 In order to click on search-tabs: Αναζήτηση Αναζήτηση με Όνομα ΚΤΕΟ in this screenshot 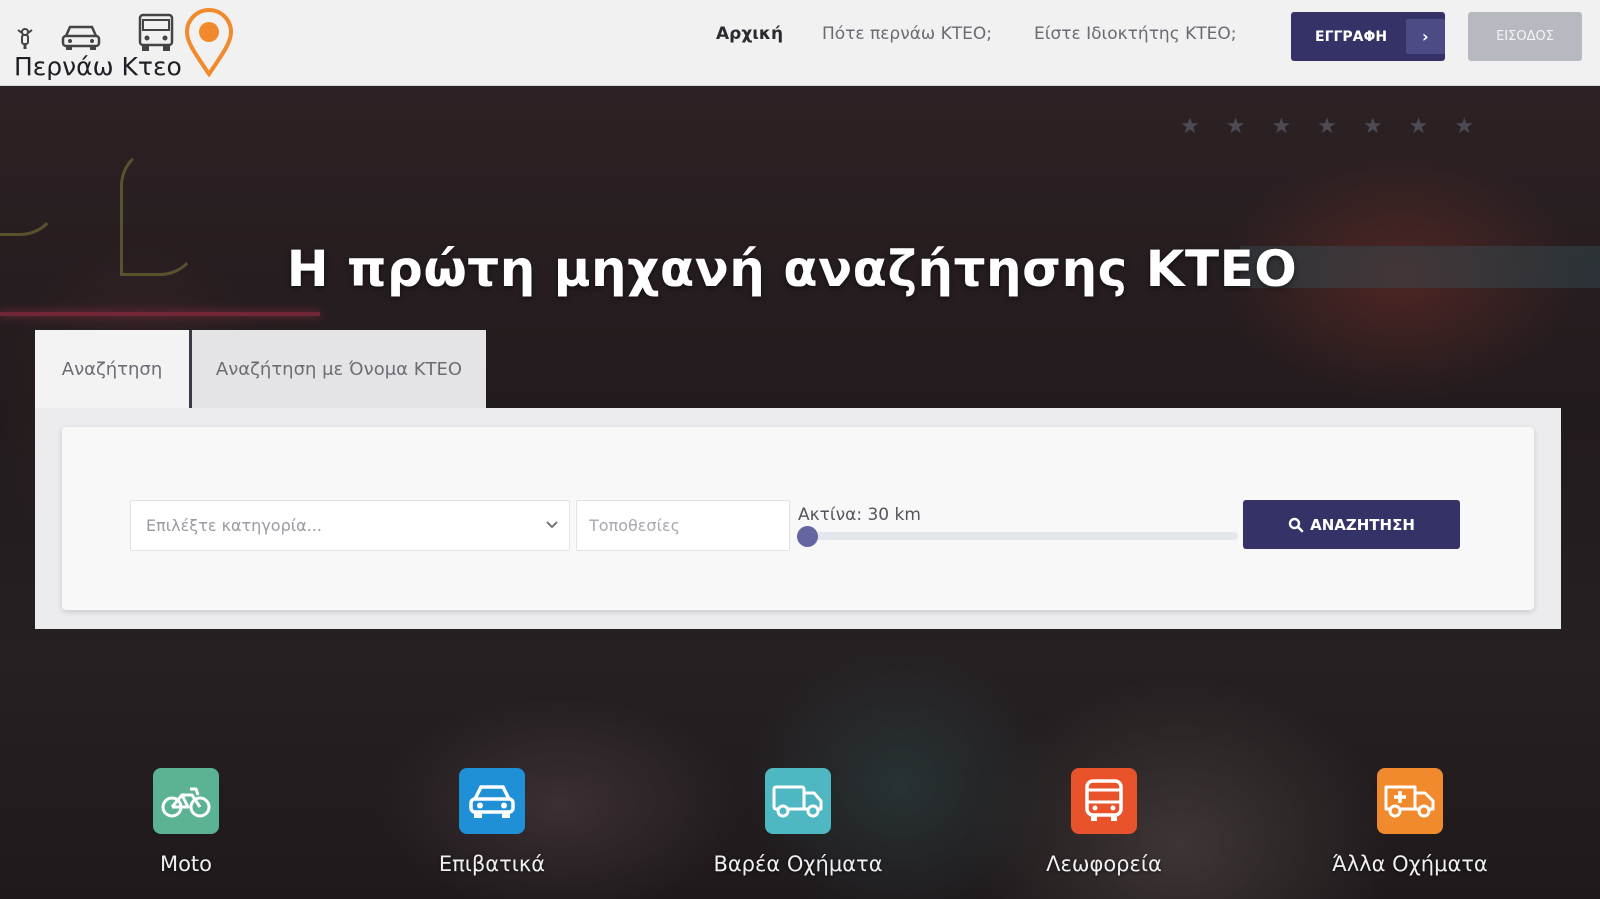, I will do `click(260, 369)`.